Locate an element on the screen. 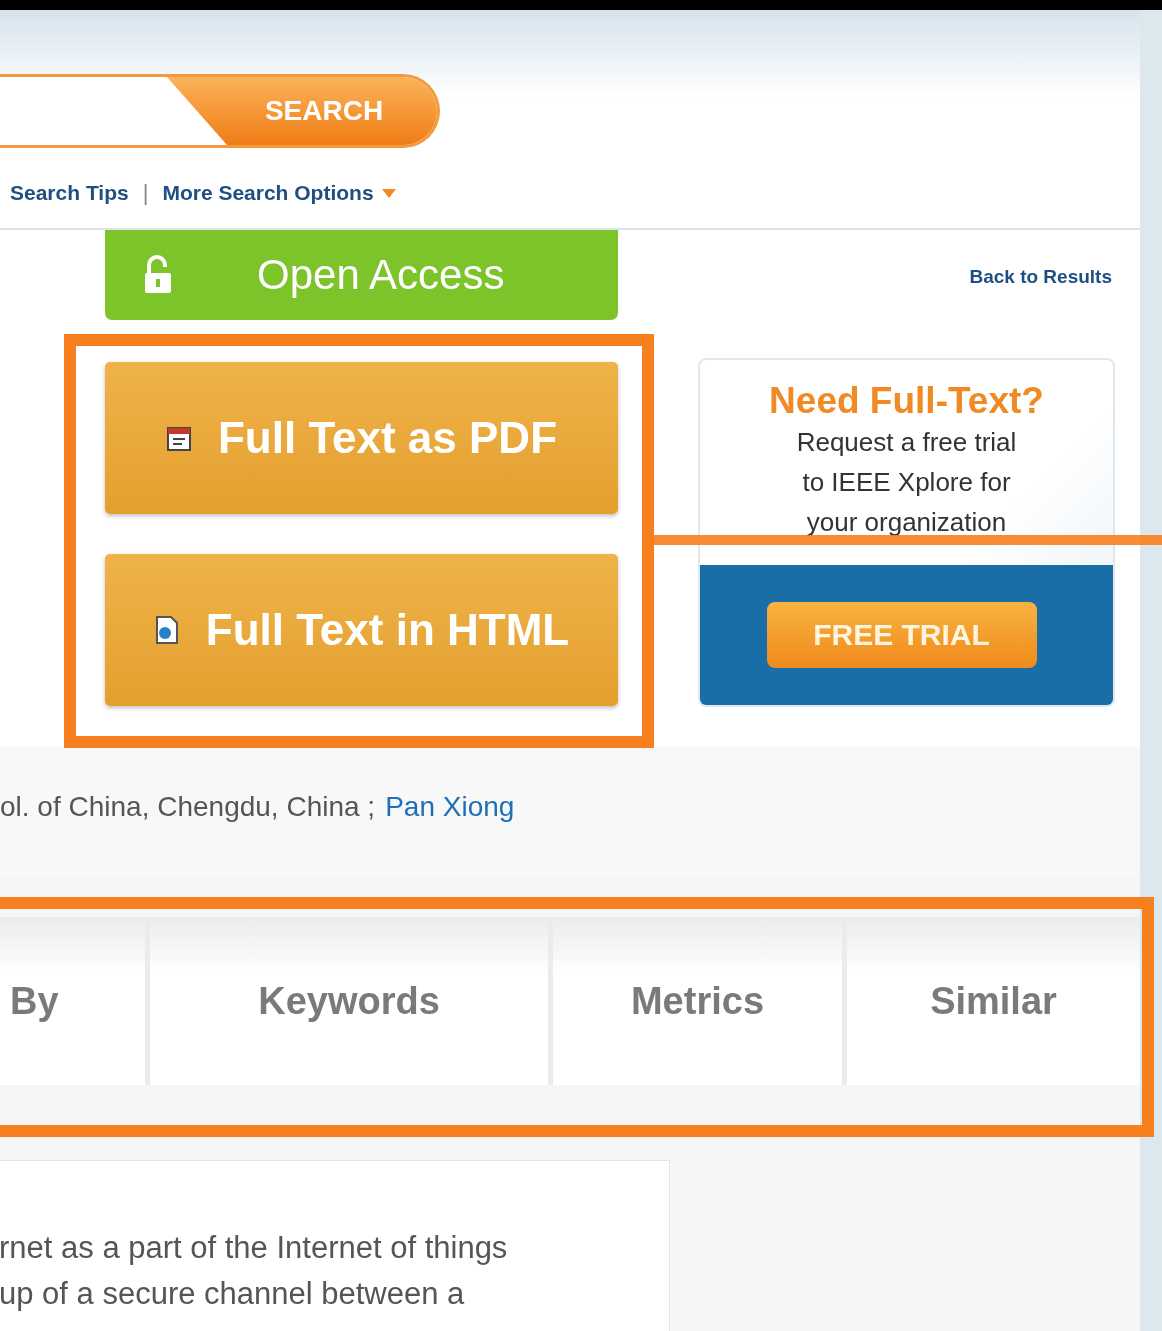 The width and height of the screenshot is (1162, 1331). abstract-text-line: rnet as a part of the Internet of things is located at coordinates (254, 1248).